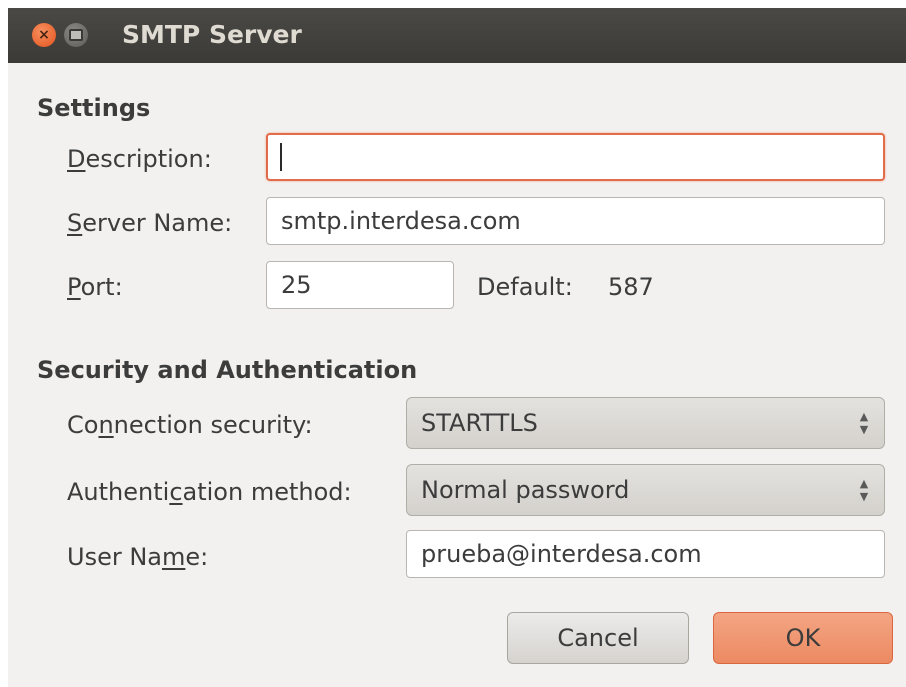 Image resolution: width=906 pixels, height=687 pixels. What do you see at coordinates (575, 157) in the screenshot?
I see `description-field` at bounding box center [575, 157].